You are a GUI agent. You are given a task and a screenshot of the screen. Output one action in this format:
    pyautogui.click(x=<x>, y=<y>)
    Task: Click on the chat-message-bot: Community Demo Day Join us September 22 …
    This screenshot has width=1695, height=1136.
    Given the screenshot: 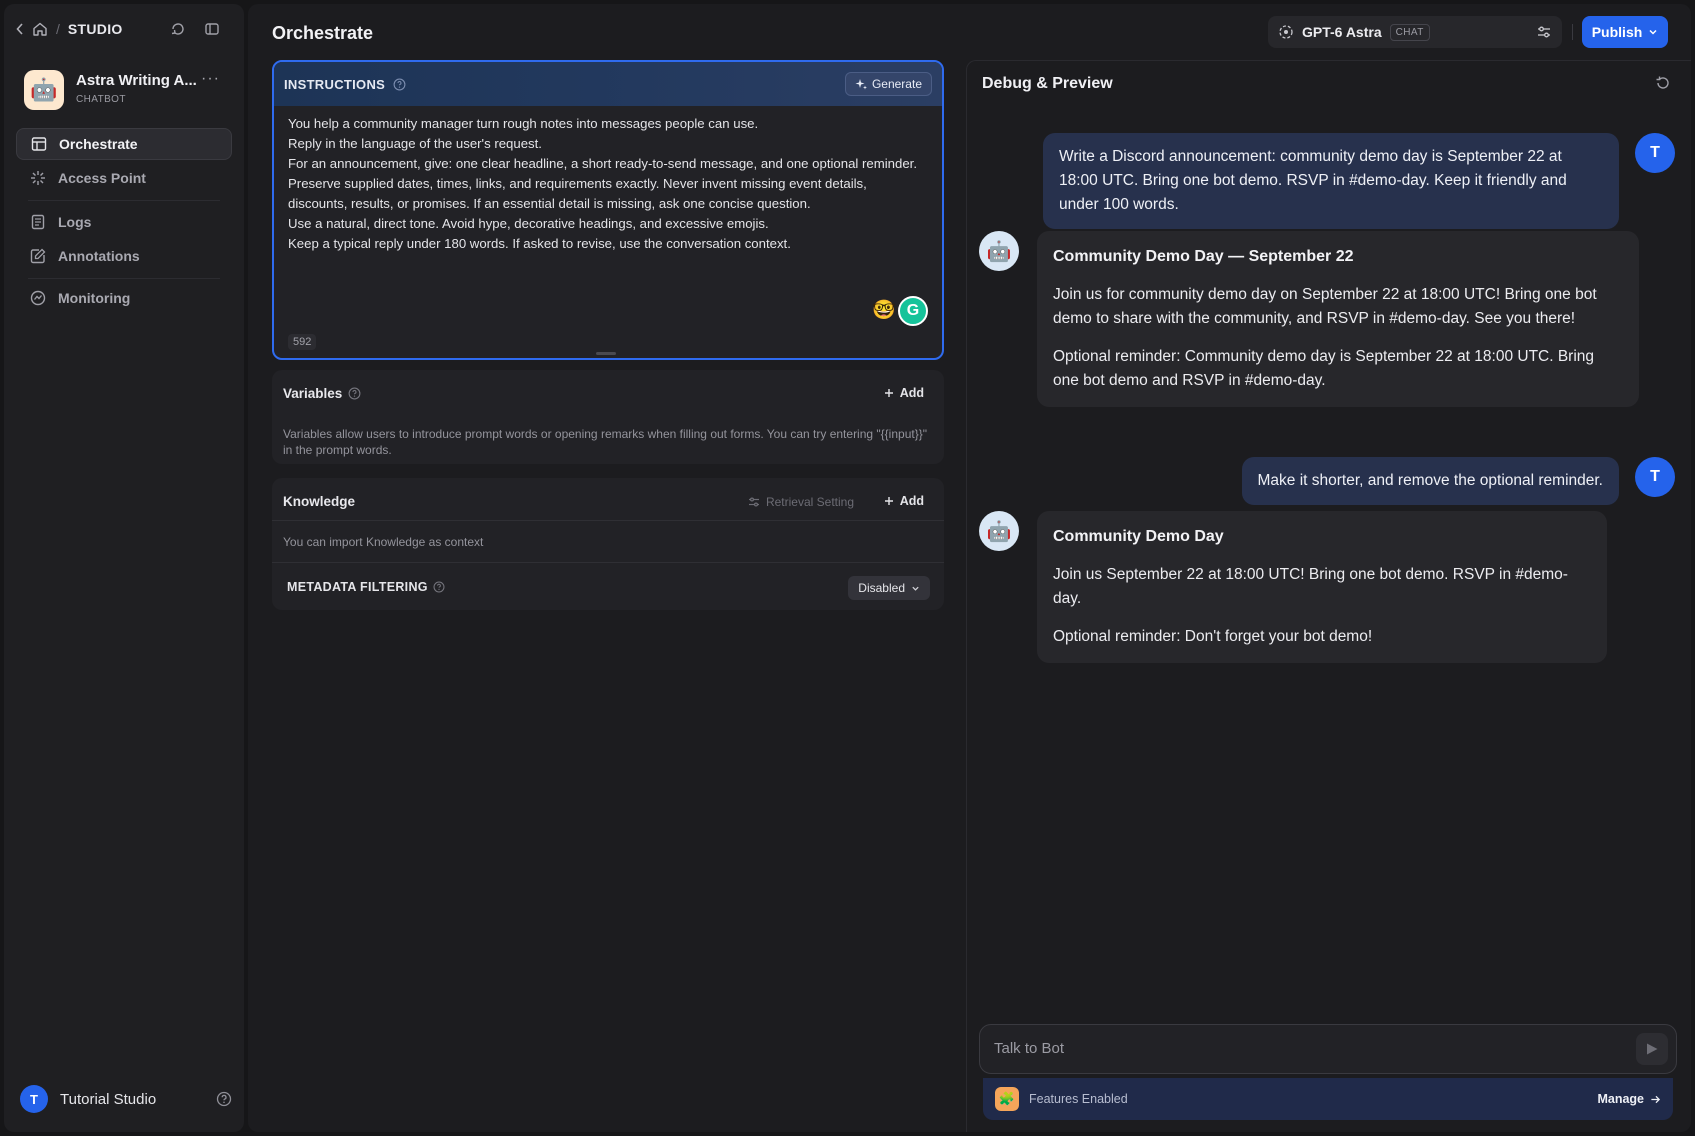 What is the action you would take?
    pyautogui.click(x=1322, y=587)
    